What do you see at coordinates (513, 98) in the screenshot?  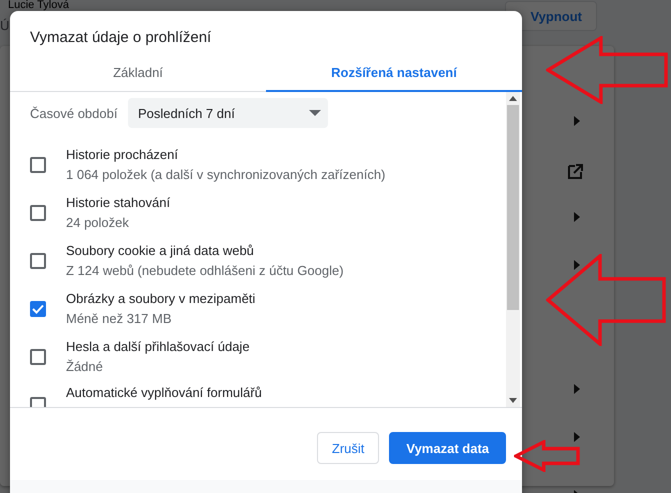 I see `scroll-up-icon` at bounding box center [513, 98].